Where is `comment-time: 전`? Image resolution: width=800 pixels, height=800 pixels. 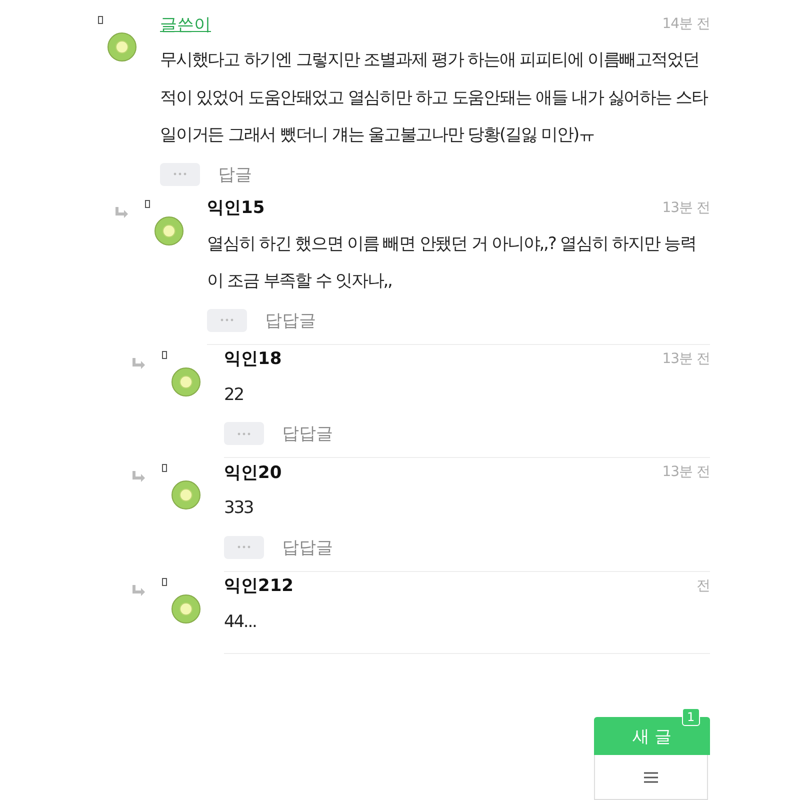
comment-time: 전 is located at coordinates (703, 585).